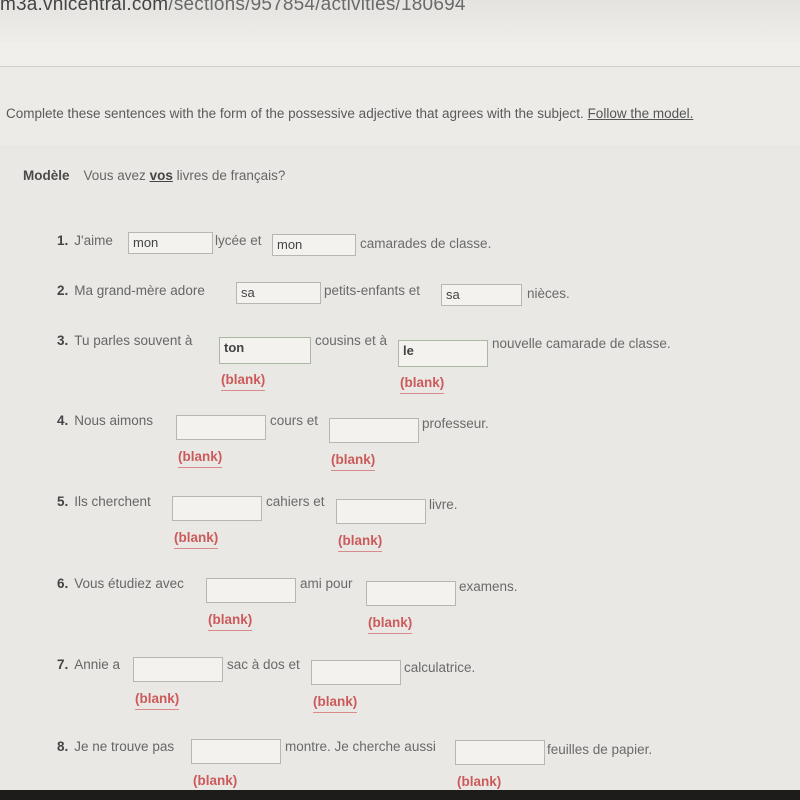  Describe the element at coordinates (548, 293) in the screenshot. I see `sentence-fragment: nièces.` at that location.